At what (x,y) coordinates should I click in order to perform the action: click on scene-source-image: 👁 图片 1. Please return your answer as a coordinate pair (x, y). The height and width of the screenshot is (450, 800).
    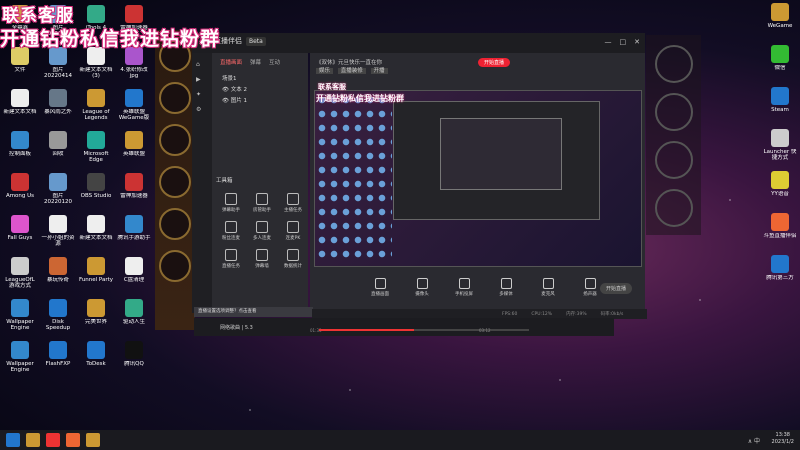
    Looking at the image, I should click on (260, 100).